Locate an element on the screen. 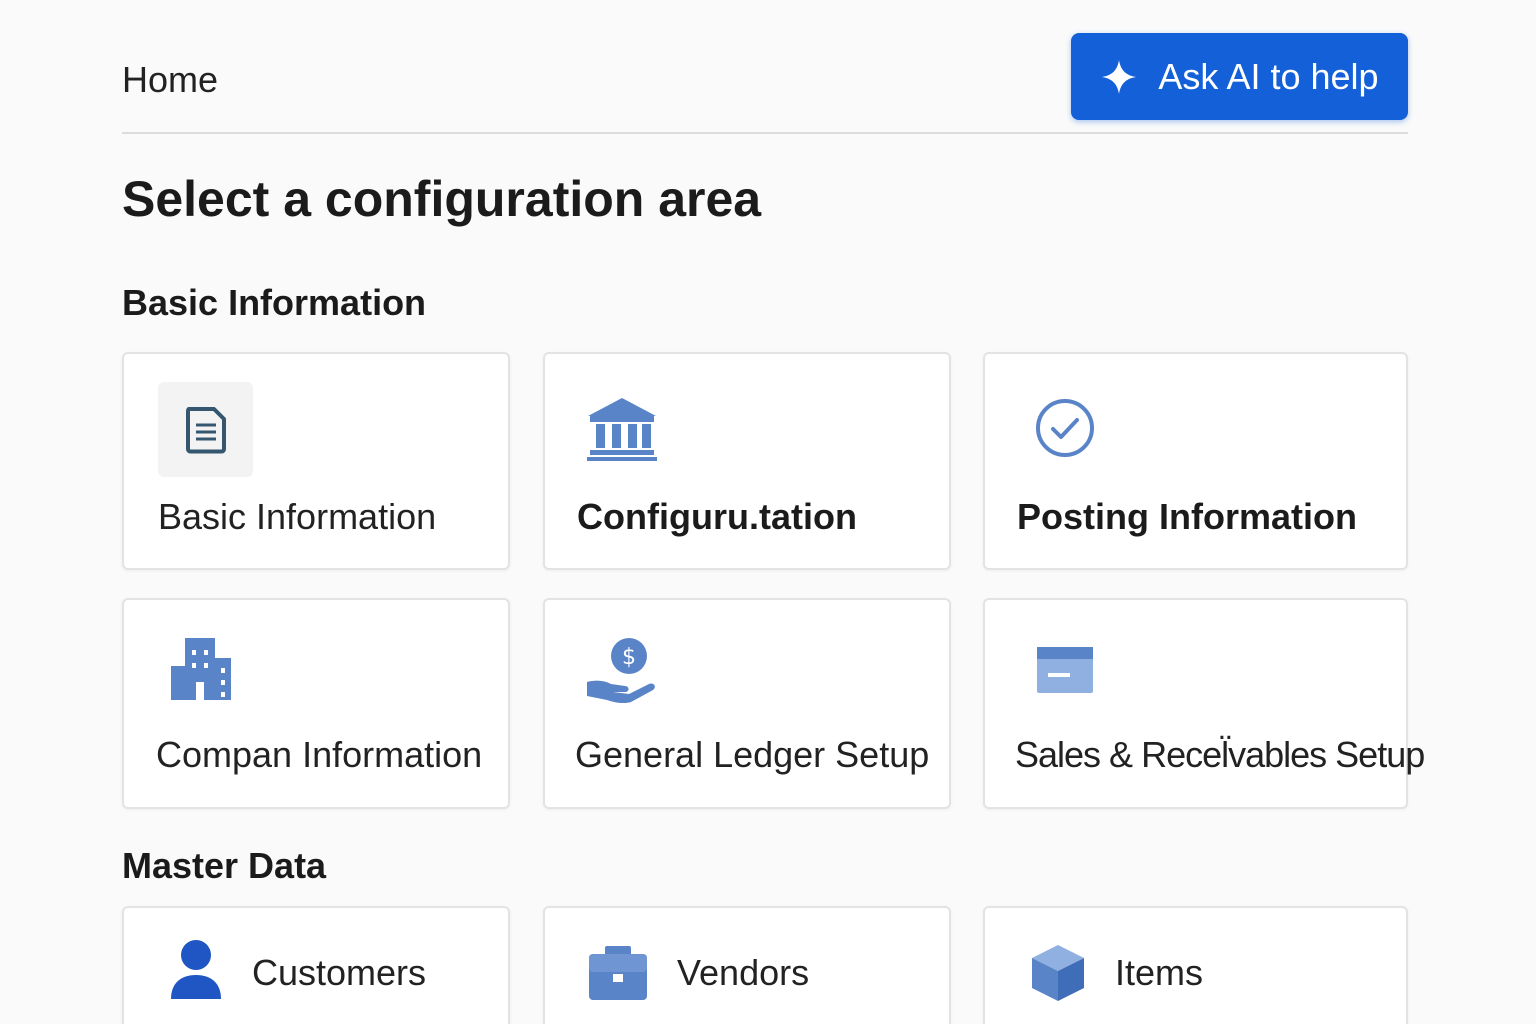  breadcrumb-home: Home is located at coordinates (170, 80).